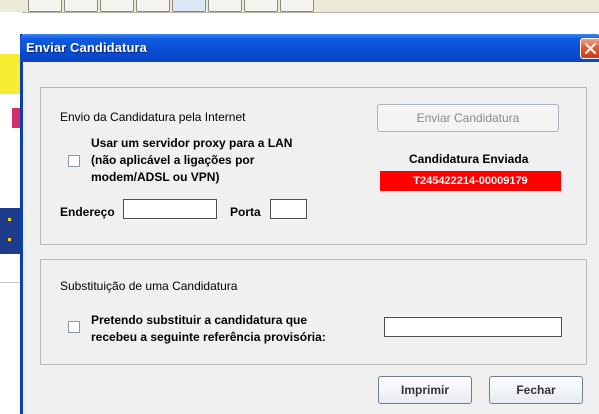 Image resolution: width=599 pixels, height=414 pixels. I want to click on address-label: Endereço, so click(87, 212).